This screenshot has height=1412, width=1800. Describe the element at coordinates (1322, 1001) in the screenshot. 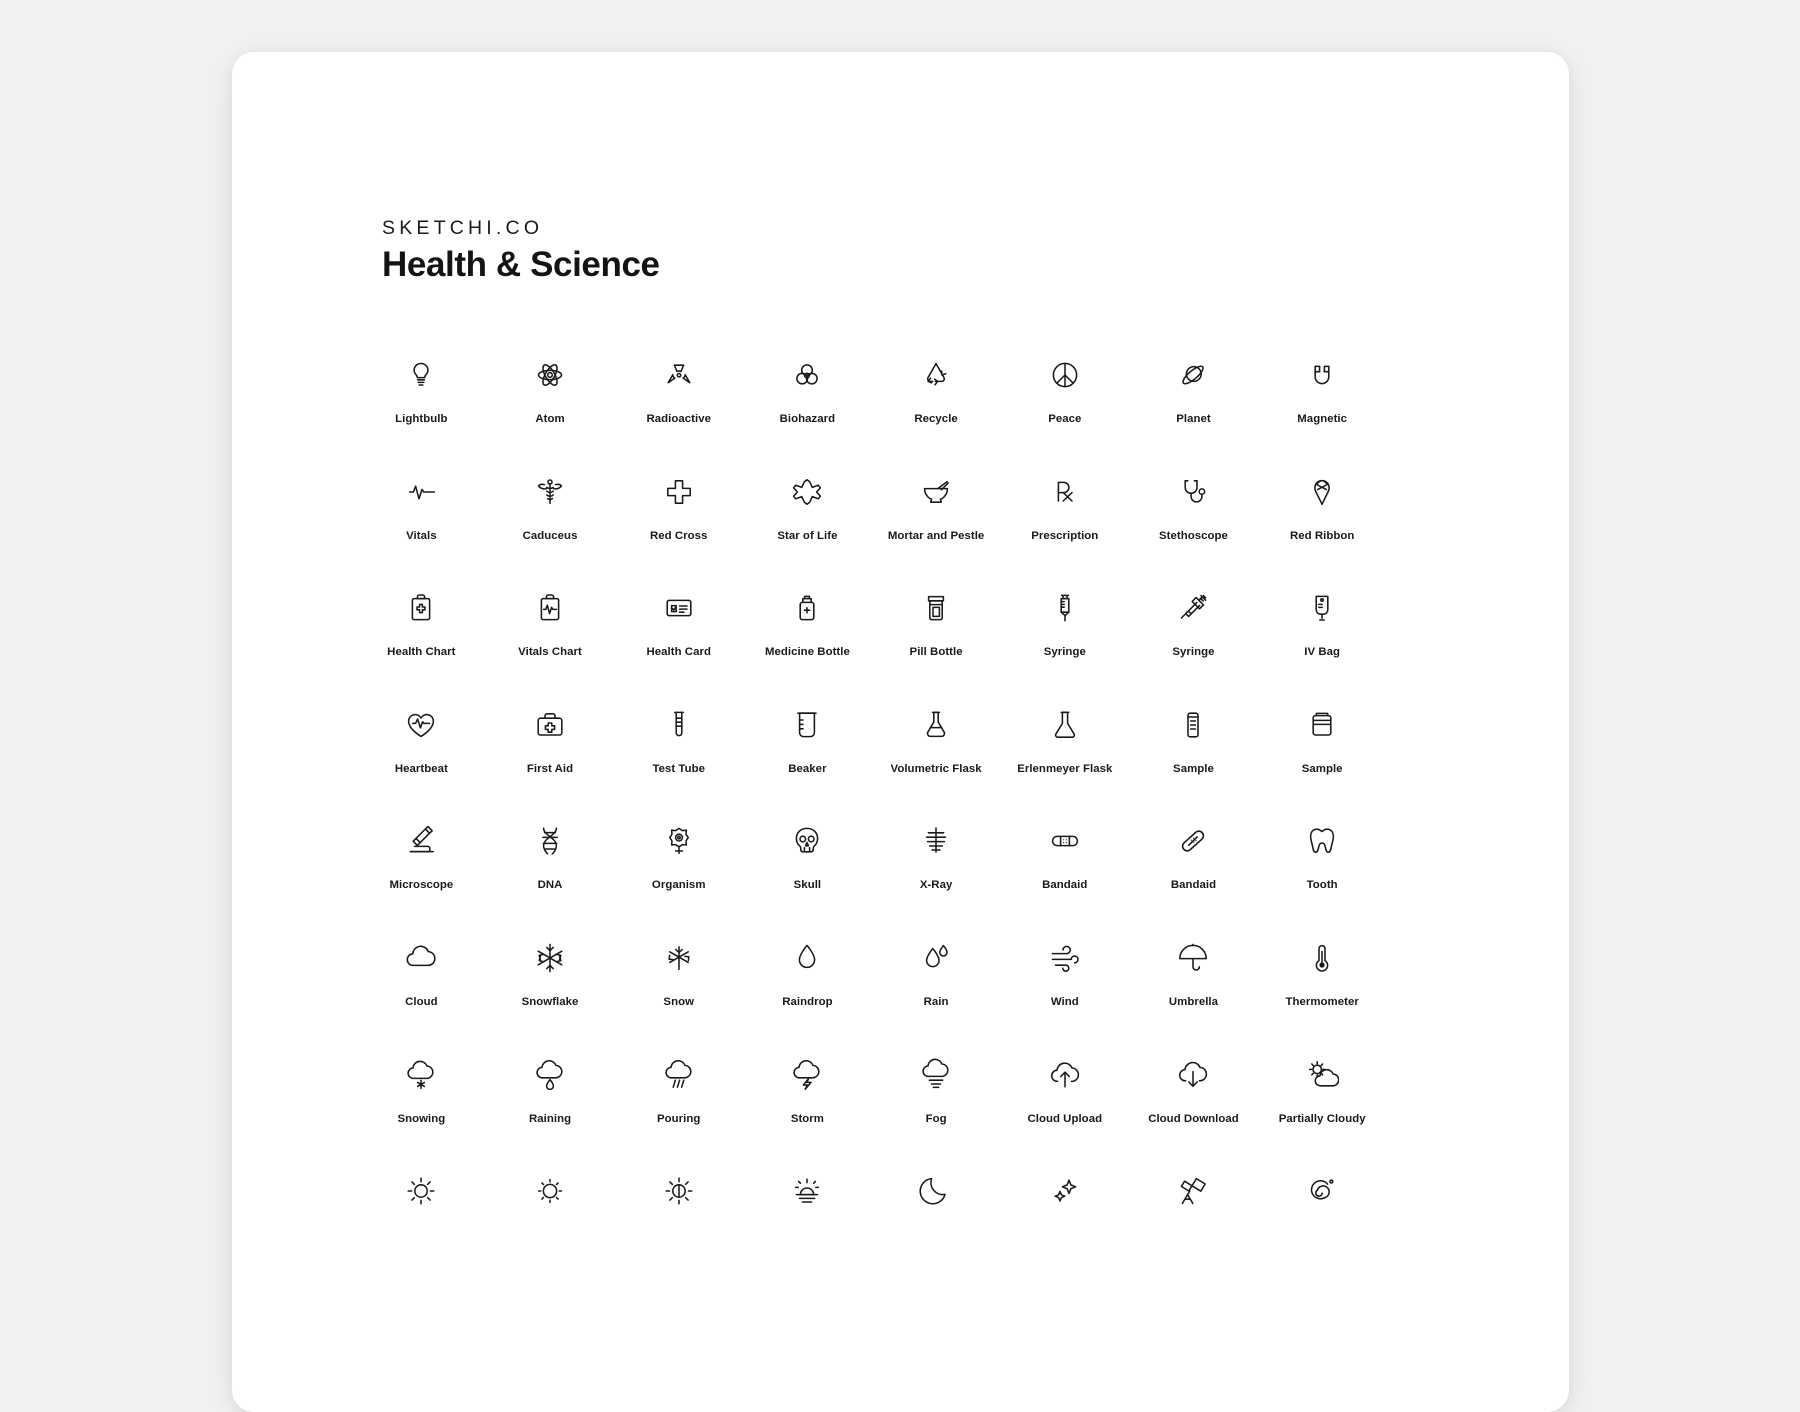

I see `icon-label: Thermometer` at that location.